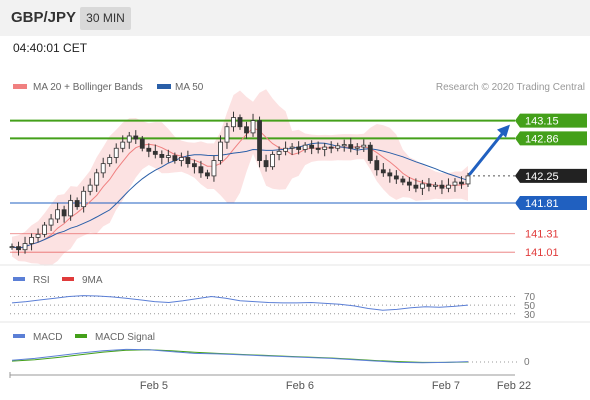  What do you see at coordinates (92, 280) in the screenshot?
I see `rsi-ma-legend-label: 9MA` at bounding box center [92, 280].